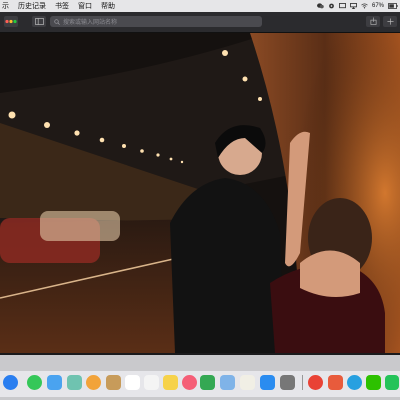 This screenshot has height=400, width=400. What do you see at coordinates (113, 382) in the screenshot?
I see `notes-icon` at bounding box center [113, 382].